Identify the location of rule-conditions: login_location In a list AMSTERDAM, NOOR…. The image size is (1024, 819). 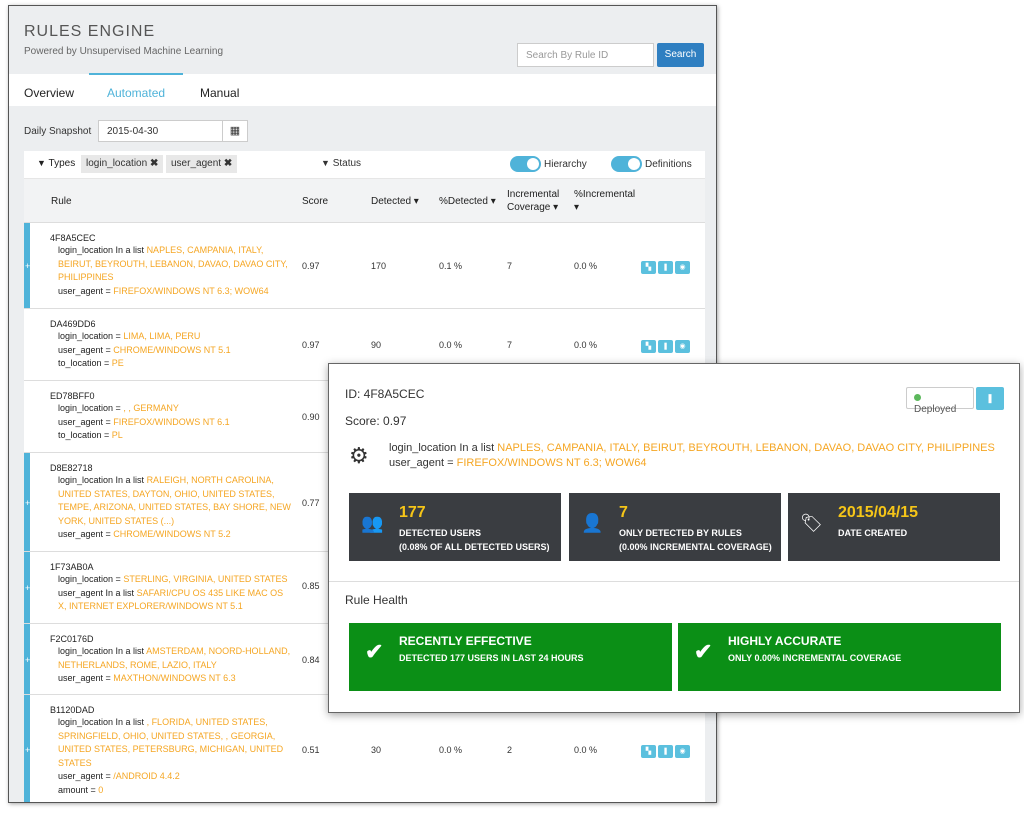
(174, 664).